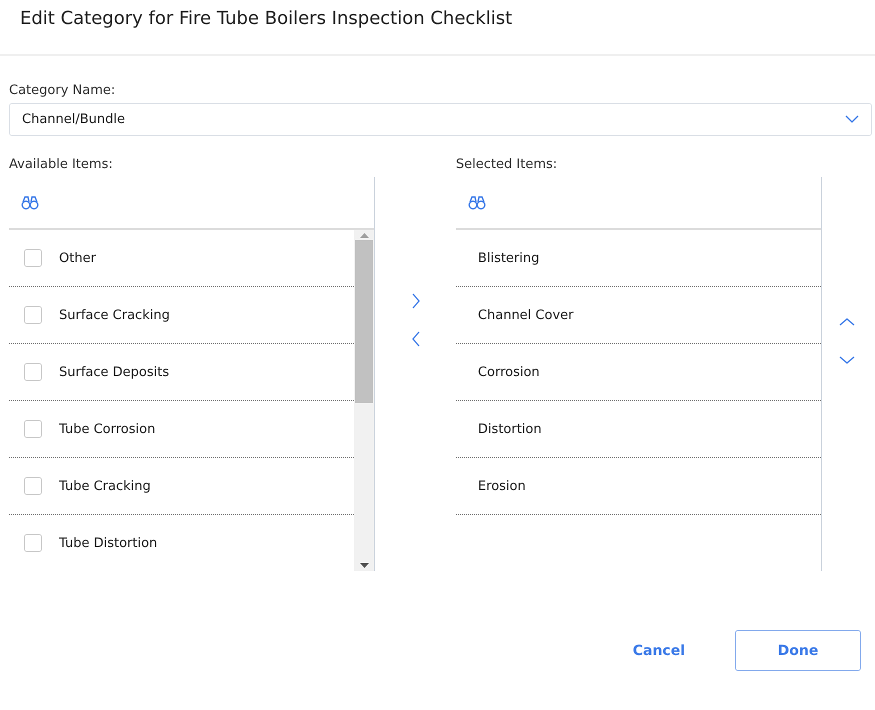  I want to click on list-label: Available Items:, so click(61, 165).